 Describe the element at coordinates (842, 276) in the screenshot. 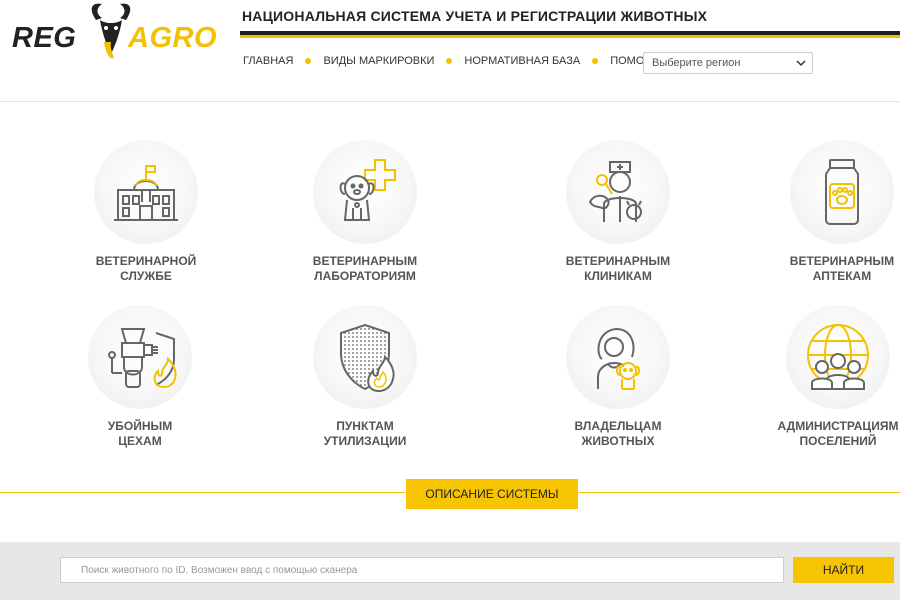

I see `category-label-line2: АПТЕКАМ` at that location.